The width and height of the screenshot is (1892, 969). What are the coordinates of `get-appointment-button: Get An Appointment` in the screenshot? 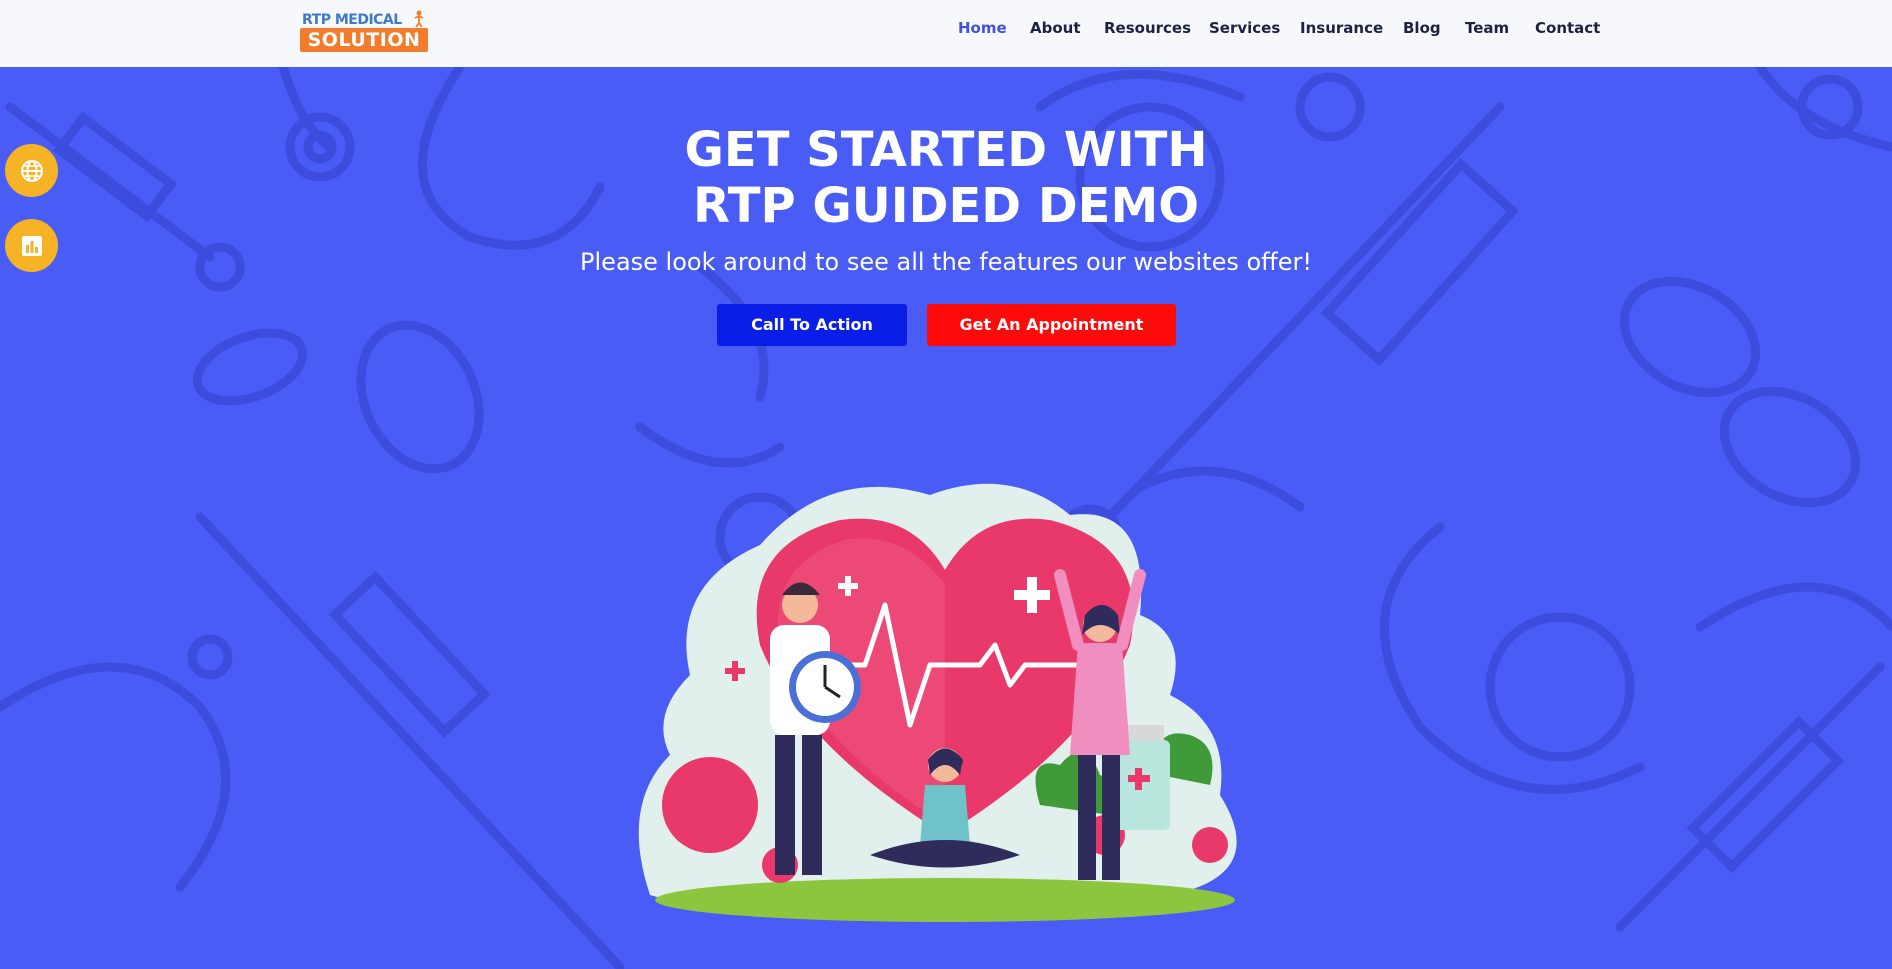 It's located at (1051, 325).